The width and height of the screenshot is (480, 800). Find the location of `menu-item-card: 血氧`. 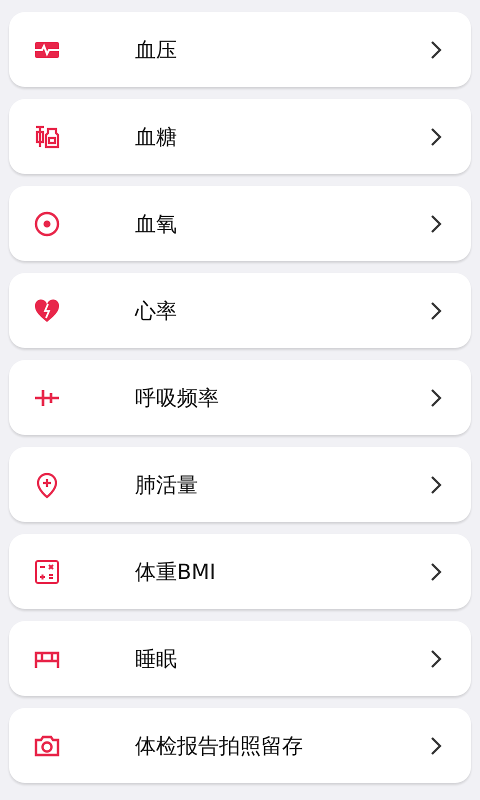

menu-item-card: 血氧 is located at coordinates (240, 223).